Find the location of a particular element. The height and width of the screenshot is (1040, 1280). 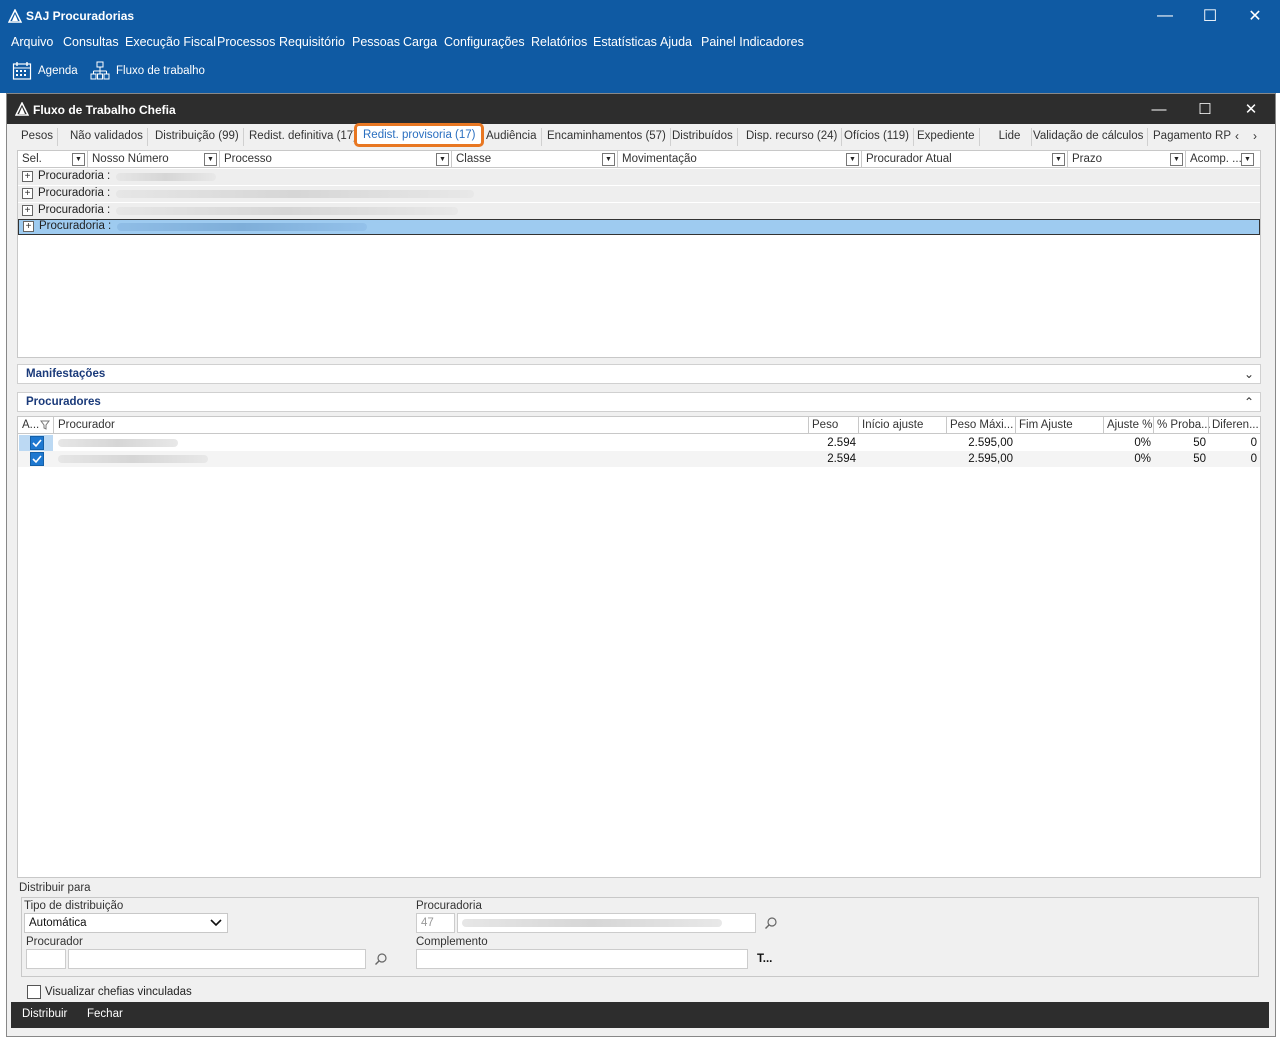

menu-configuracoes: Configurações is located at coordinates (484, 42).